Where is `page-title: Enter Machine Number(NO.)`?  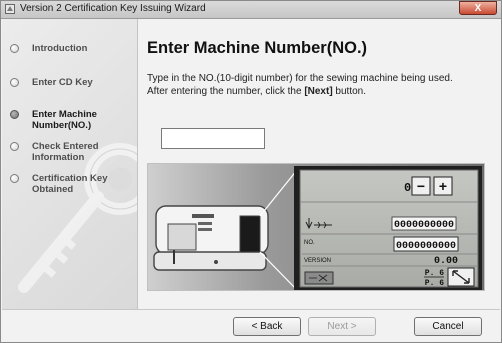 page-title: Enter Machine Number(NO.) is located at coordinates (257, 48).